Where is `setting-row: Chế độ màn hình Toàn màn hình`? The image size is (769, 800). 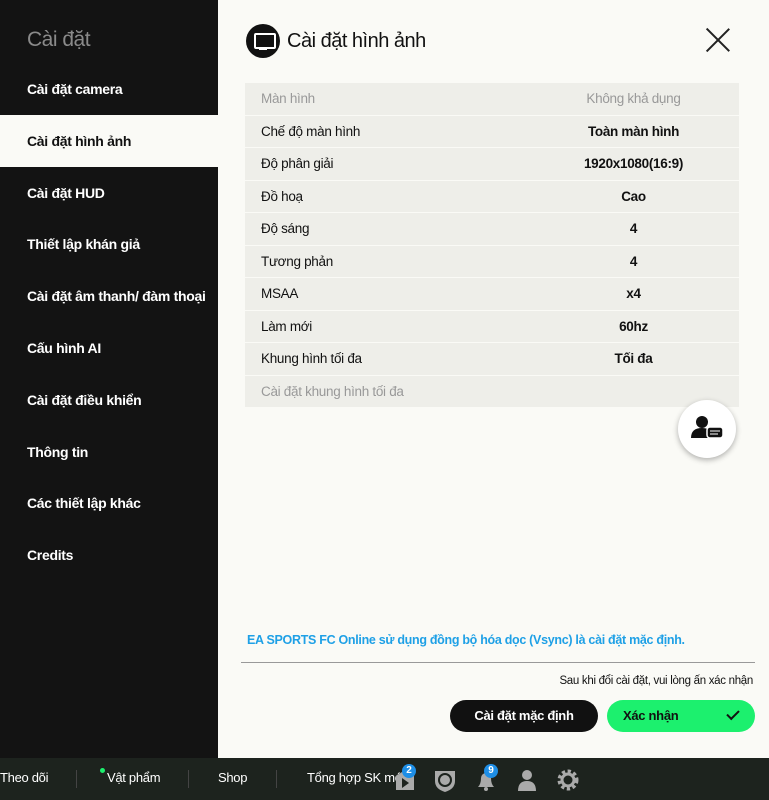 setting-row: Chế độ màn hình Toàn màn hình is located at coordinates (492, 131).